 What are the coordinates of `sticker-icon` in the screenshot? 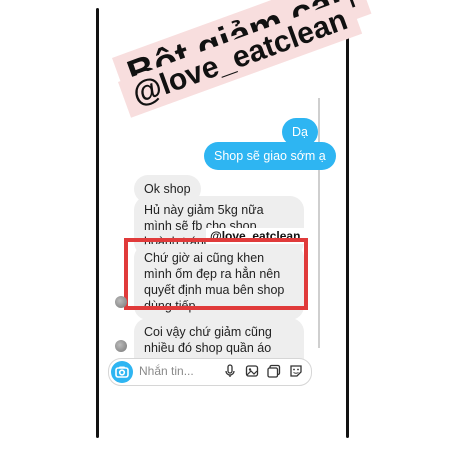 It's located at (296, 371).